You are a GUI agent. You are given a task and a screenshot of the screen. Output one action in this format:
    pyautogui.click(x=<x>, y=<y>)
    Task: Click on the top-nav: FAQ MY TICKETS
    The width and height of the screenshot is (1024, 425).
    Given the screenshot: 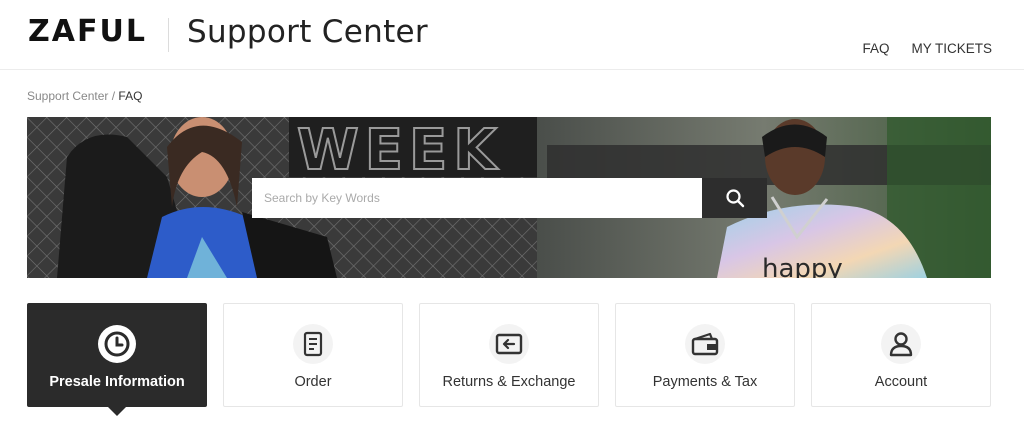 What is the action you would take?
    pyautogui.click(x=927, y=48)
    